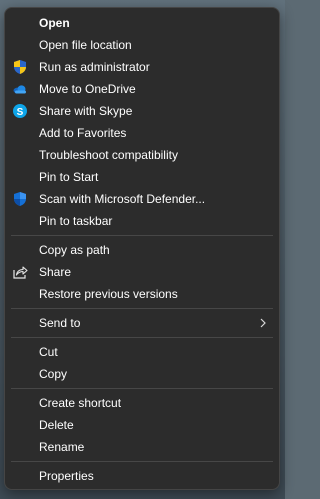 This screenshot has width=320, height=499. I want to click on menu-item-troubleshoot-compatibility: Troubleshoot compatibility, so click(142, 155).